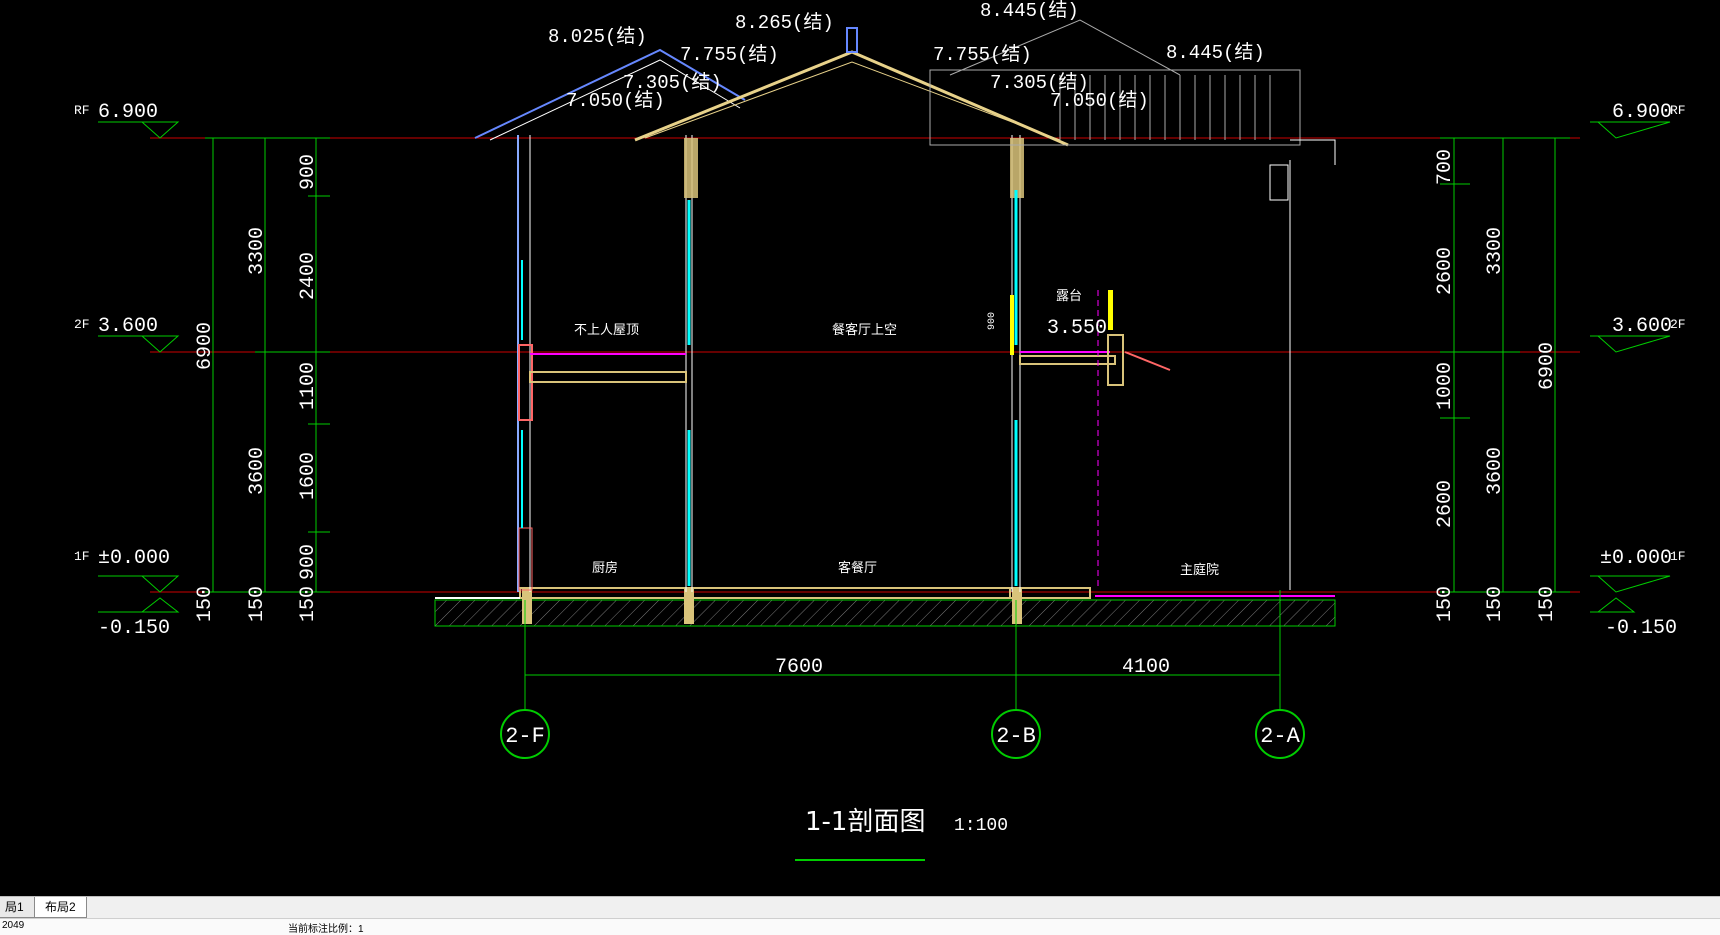 Image resolution: width=1720 pixels, height=935 pixels. I want to click on roof-elev-9: 7.050(结), so click(1099, 100).